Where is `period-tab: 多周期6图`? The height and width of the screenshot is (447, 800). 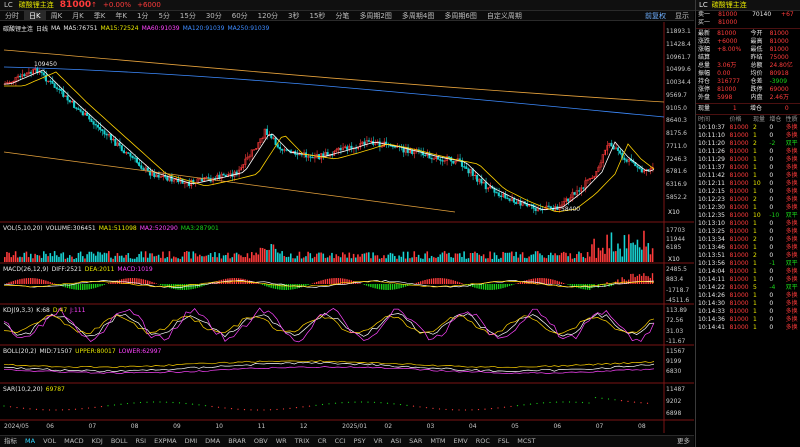 period-tab: 多周期6图 is located at coordinates (460, 16).